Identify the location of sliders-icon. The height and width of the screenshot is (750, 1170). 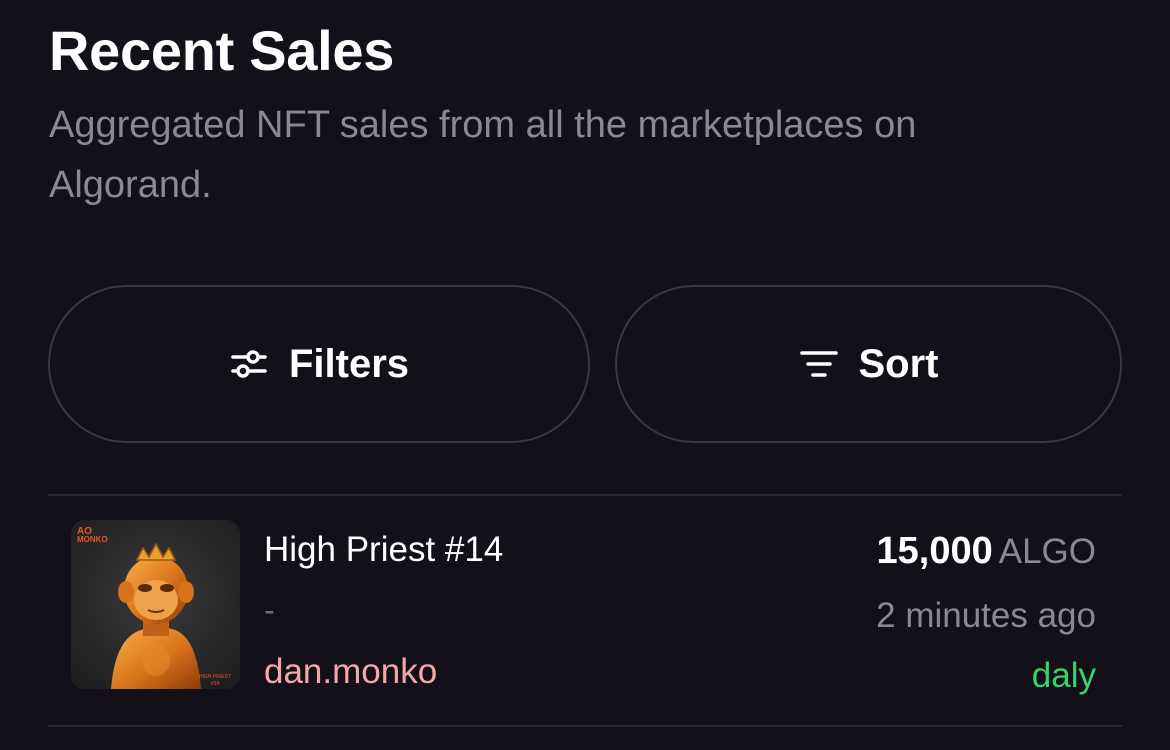
(249, 364).